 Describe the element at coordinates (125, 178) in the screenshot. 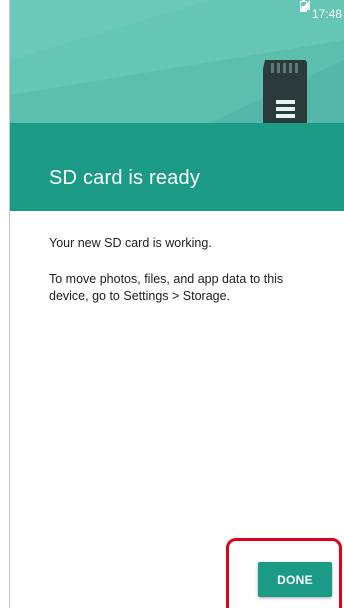

I see `page-title: SD card is ready` at that location.